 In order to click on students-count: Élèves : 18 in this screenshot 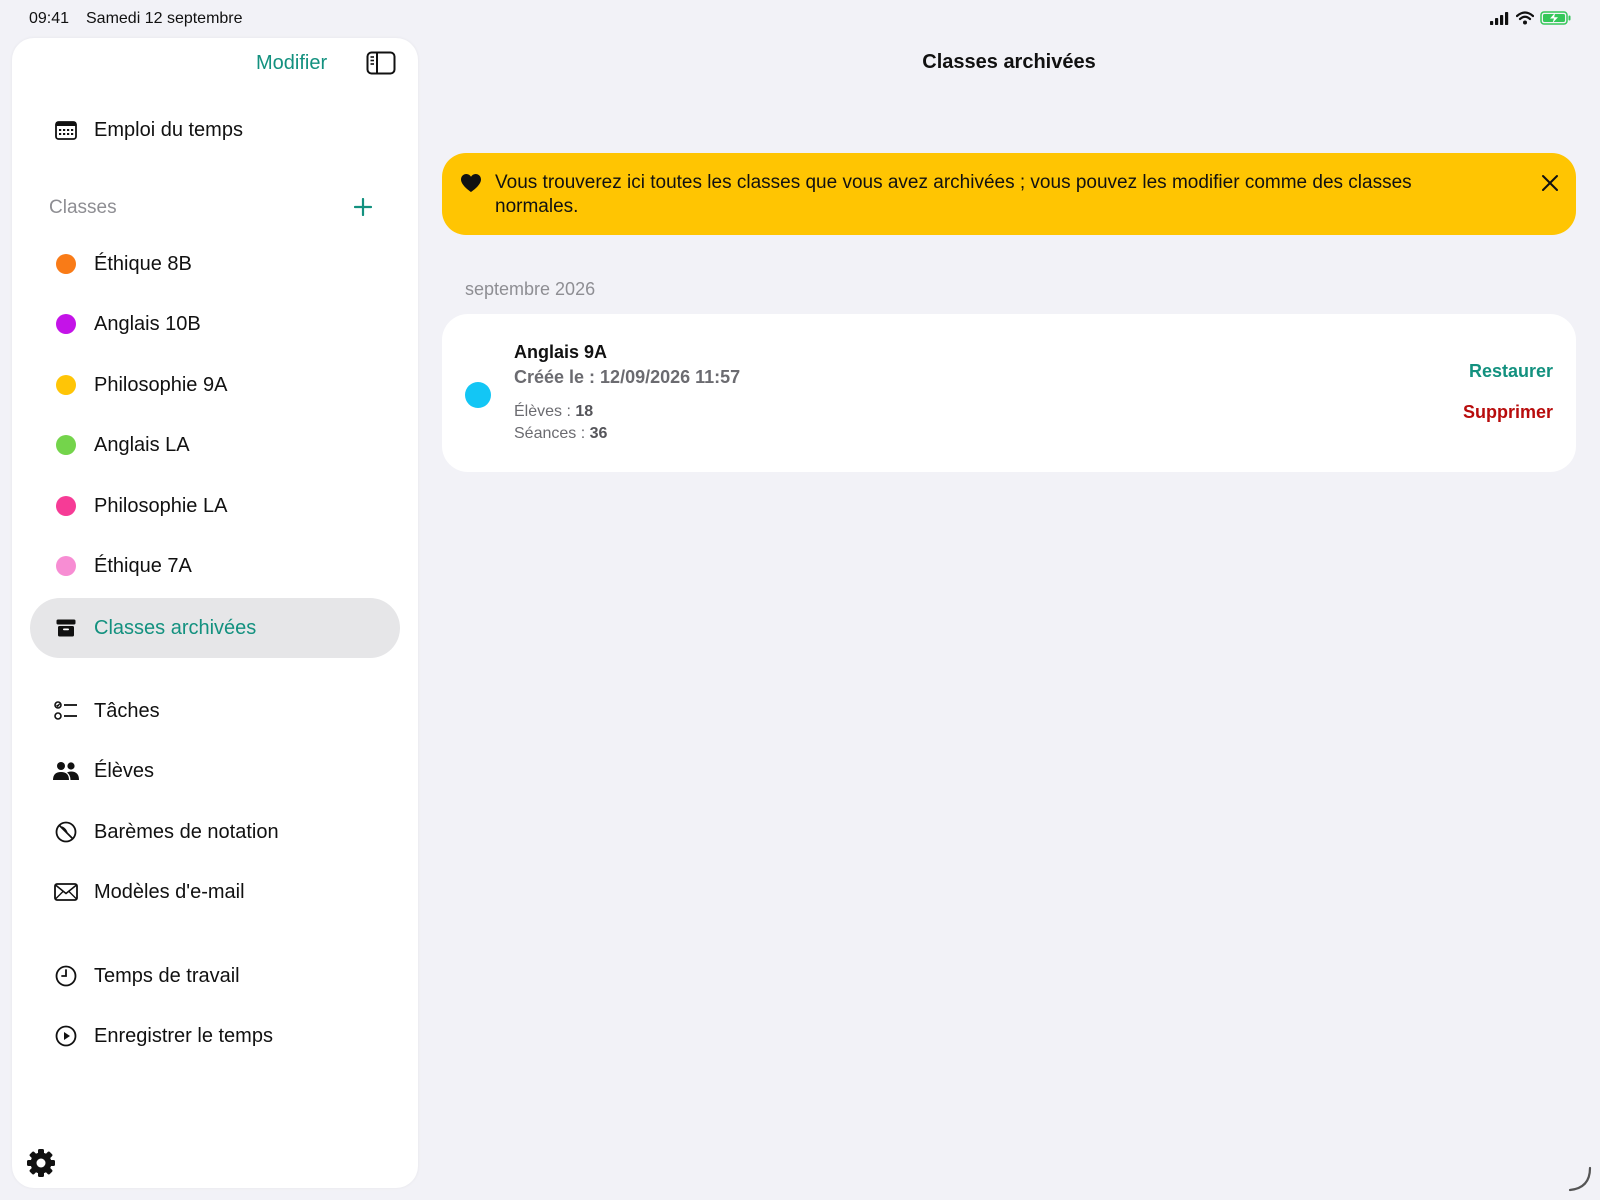, I will do `click(553, 412)`.